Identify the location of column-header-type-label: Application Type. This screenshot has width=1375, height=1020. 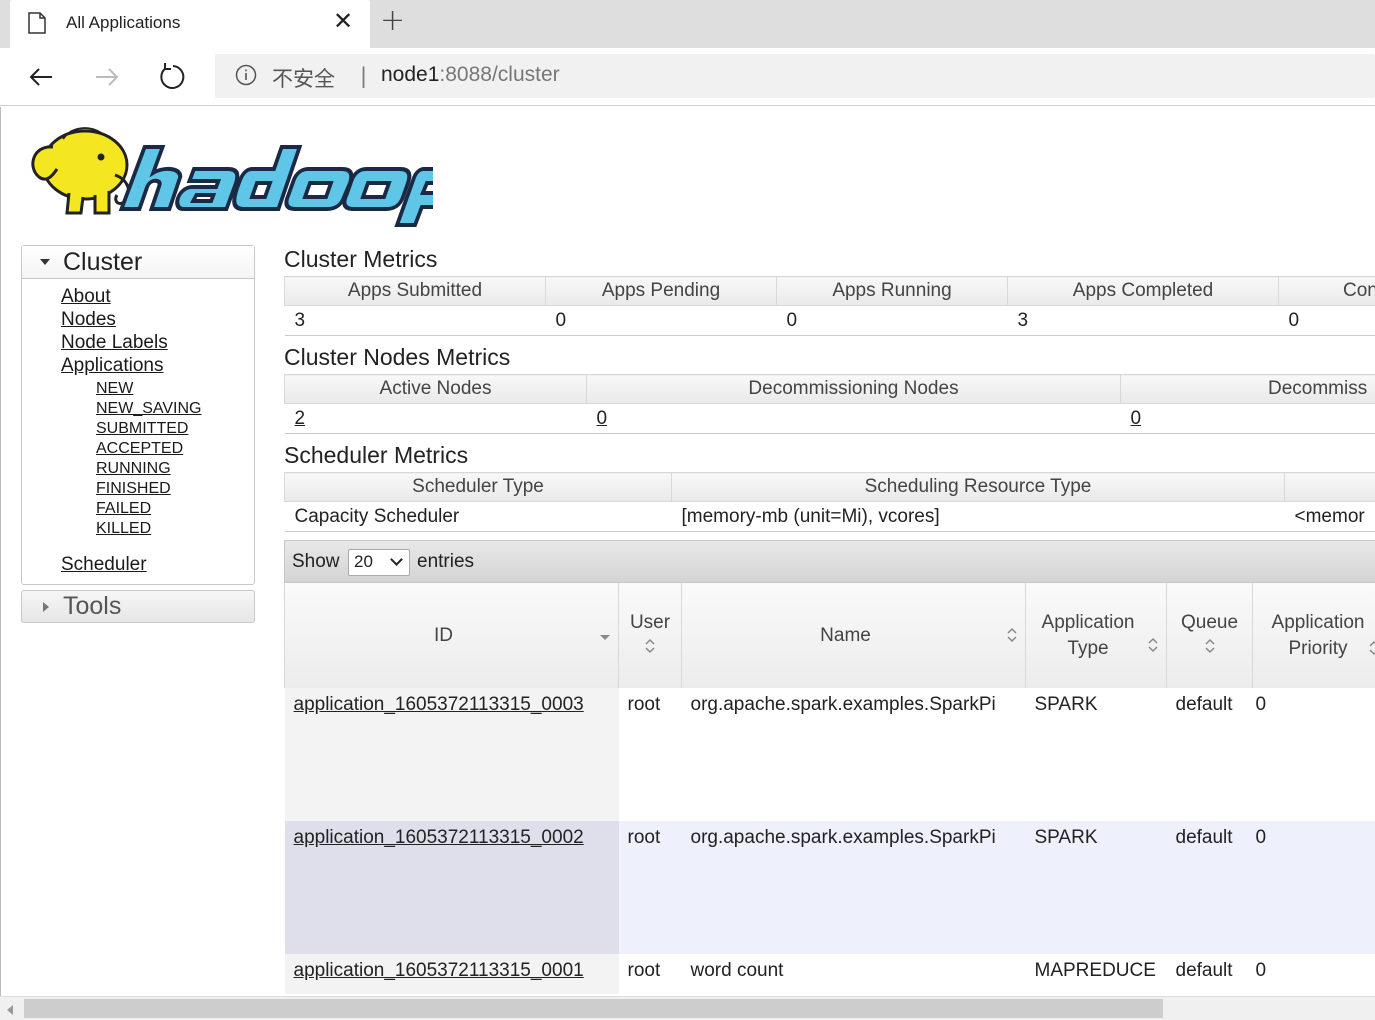
(1088, 635).